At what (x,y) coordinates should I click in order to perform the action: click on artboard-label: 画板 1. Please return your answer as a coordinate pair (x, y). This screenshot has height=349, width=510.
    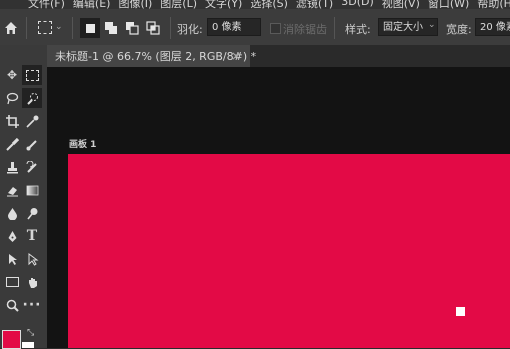
    Looking at the image, I should click on (82, 143).